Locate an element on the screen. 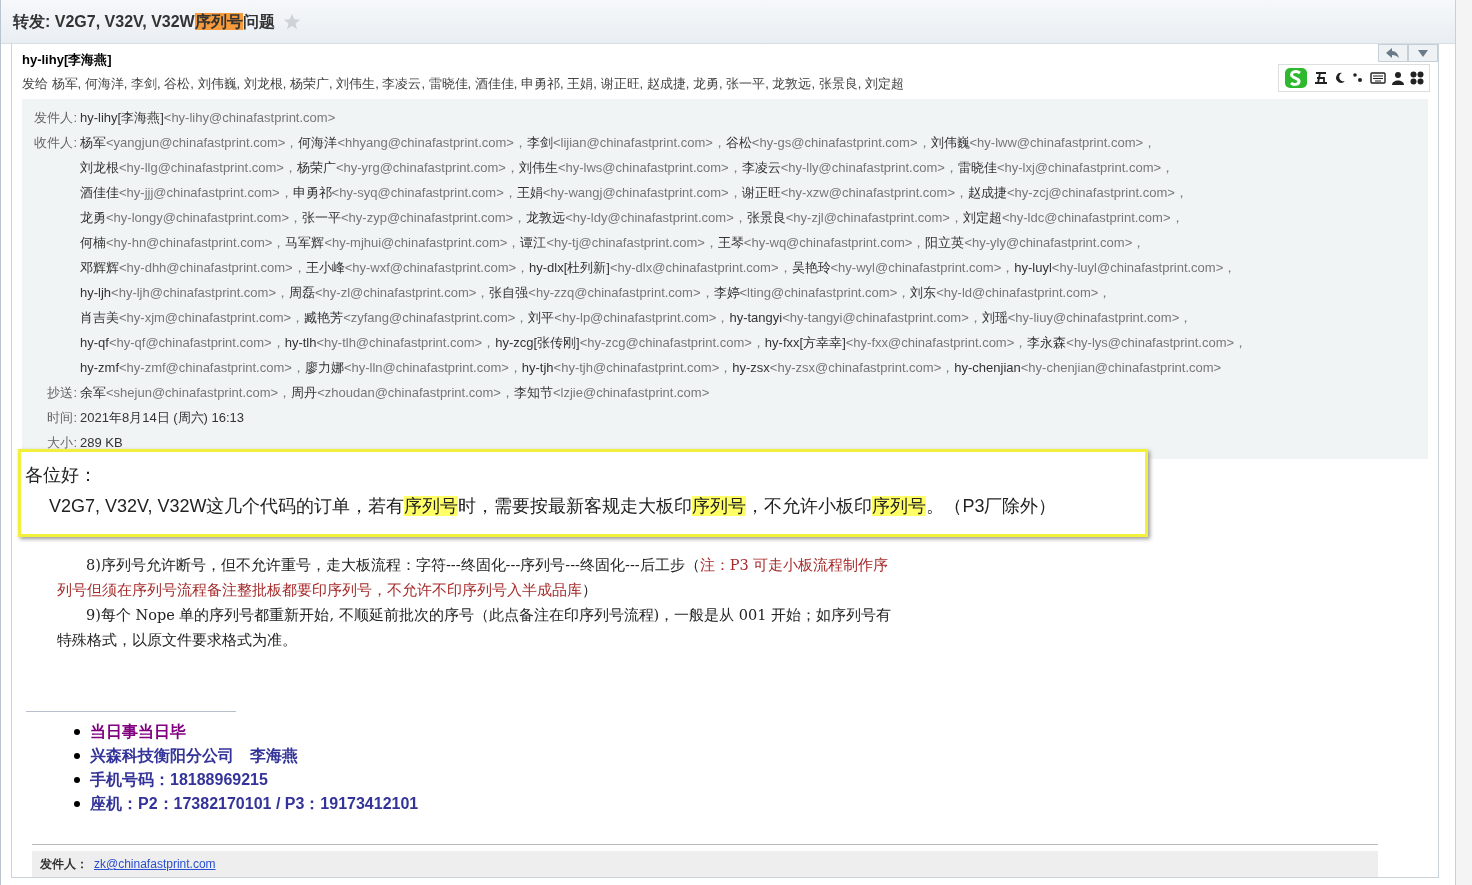 The image size is (1472, 885). moon-icon is located at coordinates (1340, 78).